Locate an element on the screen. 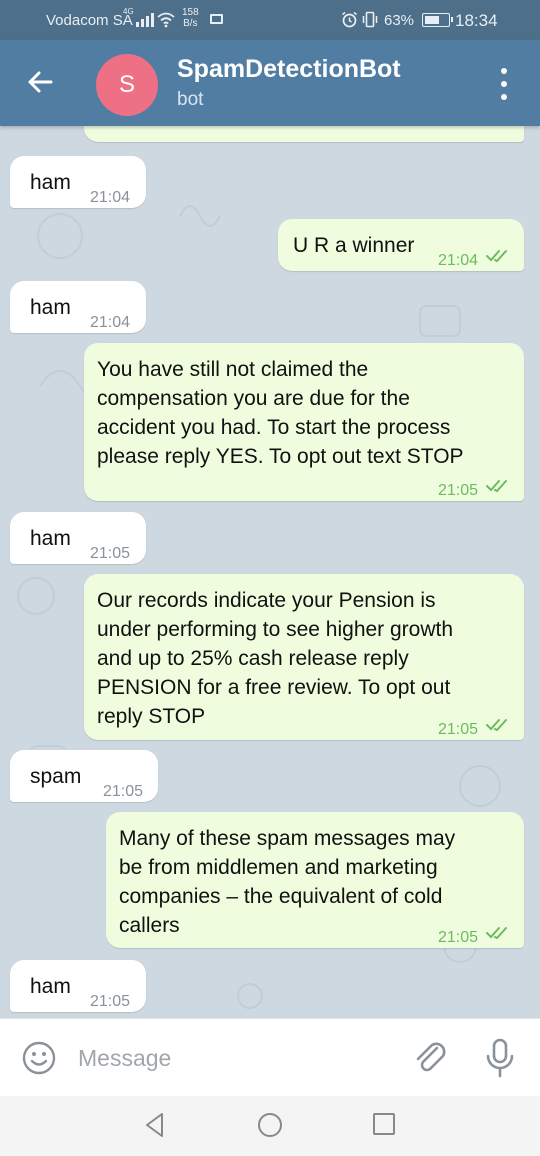 Image resolution: width=540 pixels, height=1156 pixels. square-recents-icon is located at coordinates (384, 1124).